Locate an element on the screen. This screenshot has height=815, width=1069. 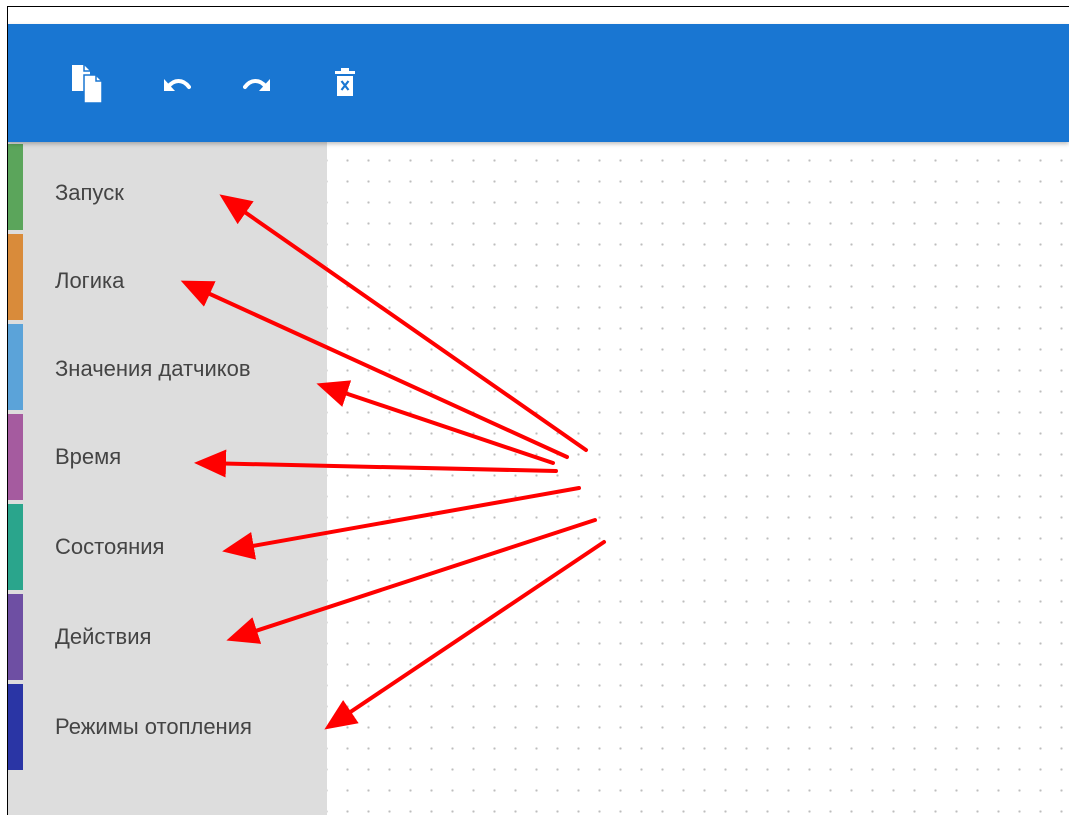
trash-icon is located at coordinates (345, 82).